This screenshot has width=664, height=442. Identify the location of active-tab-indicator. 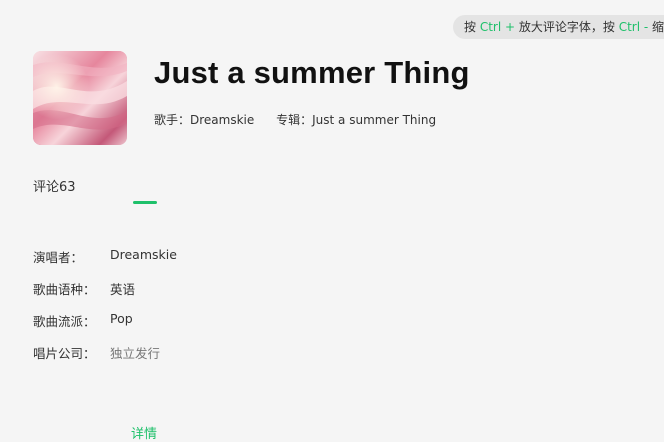
(145, 202).